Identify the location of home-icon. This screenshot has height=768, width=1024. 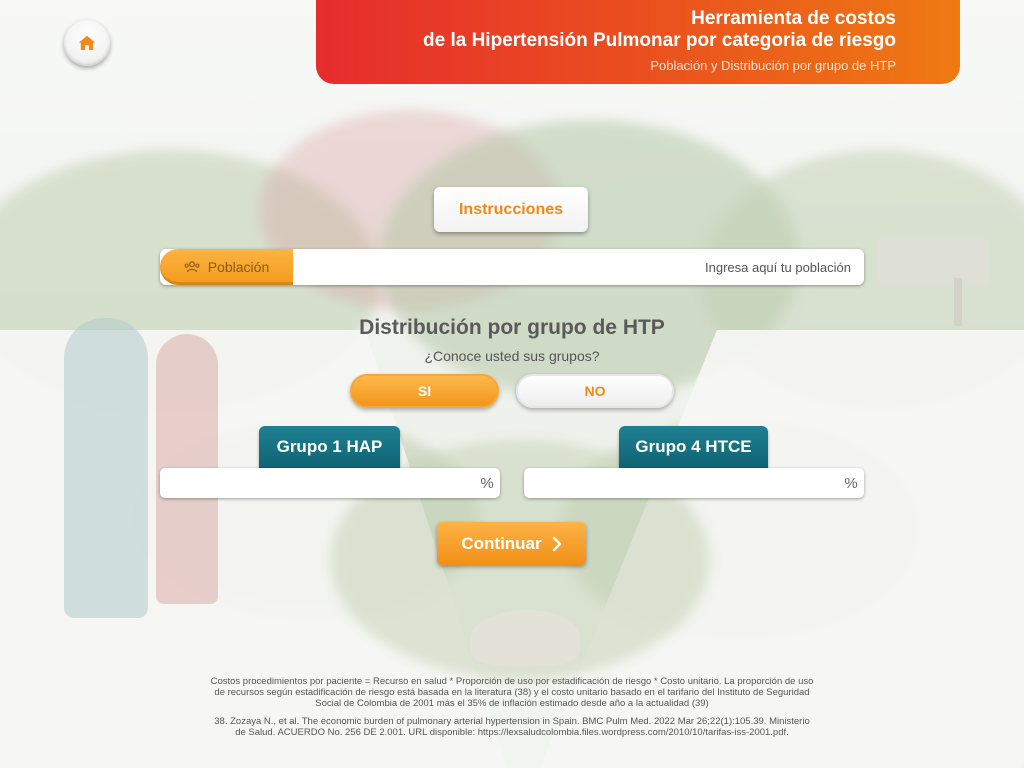
(87, 42).